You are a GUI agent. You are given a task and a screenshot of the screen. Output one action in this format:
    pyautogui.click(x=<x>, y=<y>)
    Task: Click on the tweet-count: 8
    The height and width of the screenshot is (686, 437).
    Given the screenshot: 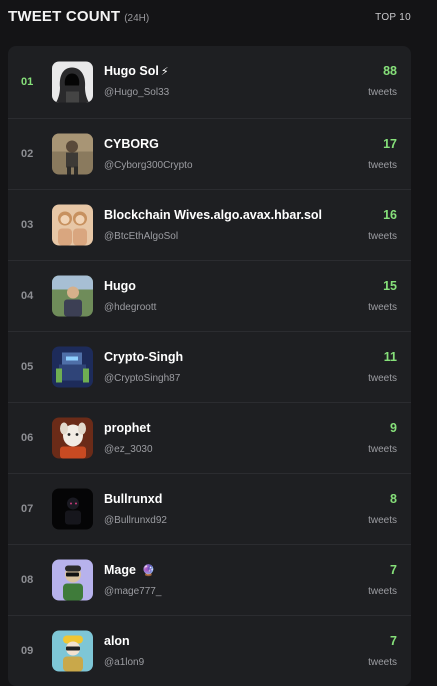 What is the action you would take?
    pyautogui.click(x=393, y=499)
    